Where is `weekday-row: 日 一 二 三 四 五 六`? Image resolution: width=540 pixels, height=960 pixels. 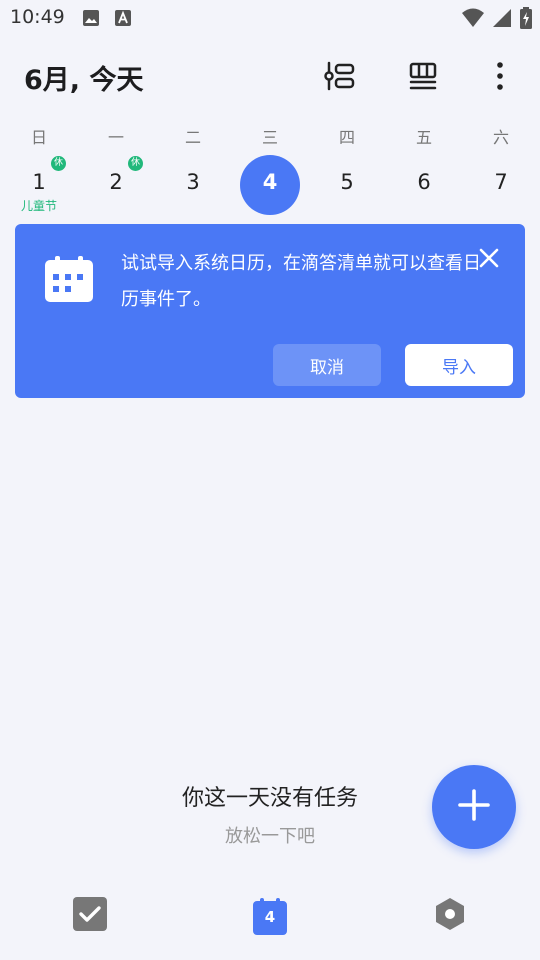 weekday-row: 日 一 二 三 四 五 六 is located at coordinates (270, 137).